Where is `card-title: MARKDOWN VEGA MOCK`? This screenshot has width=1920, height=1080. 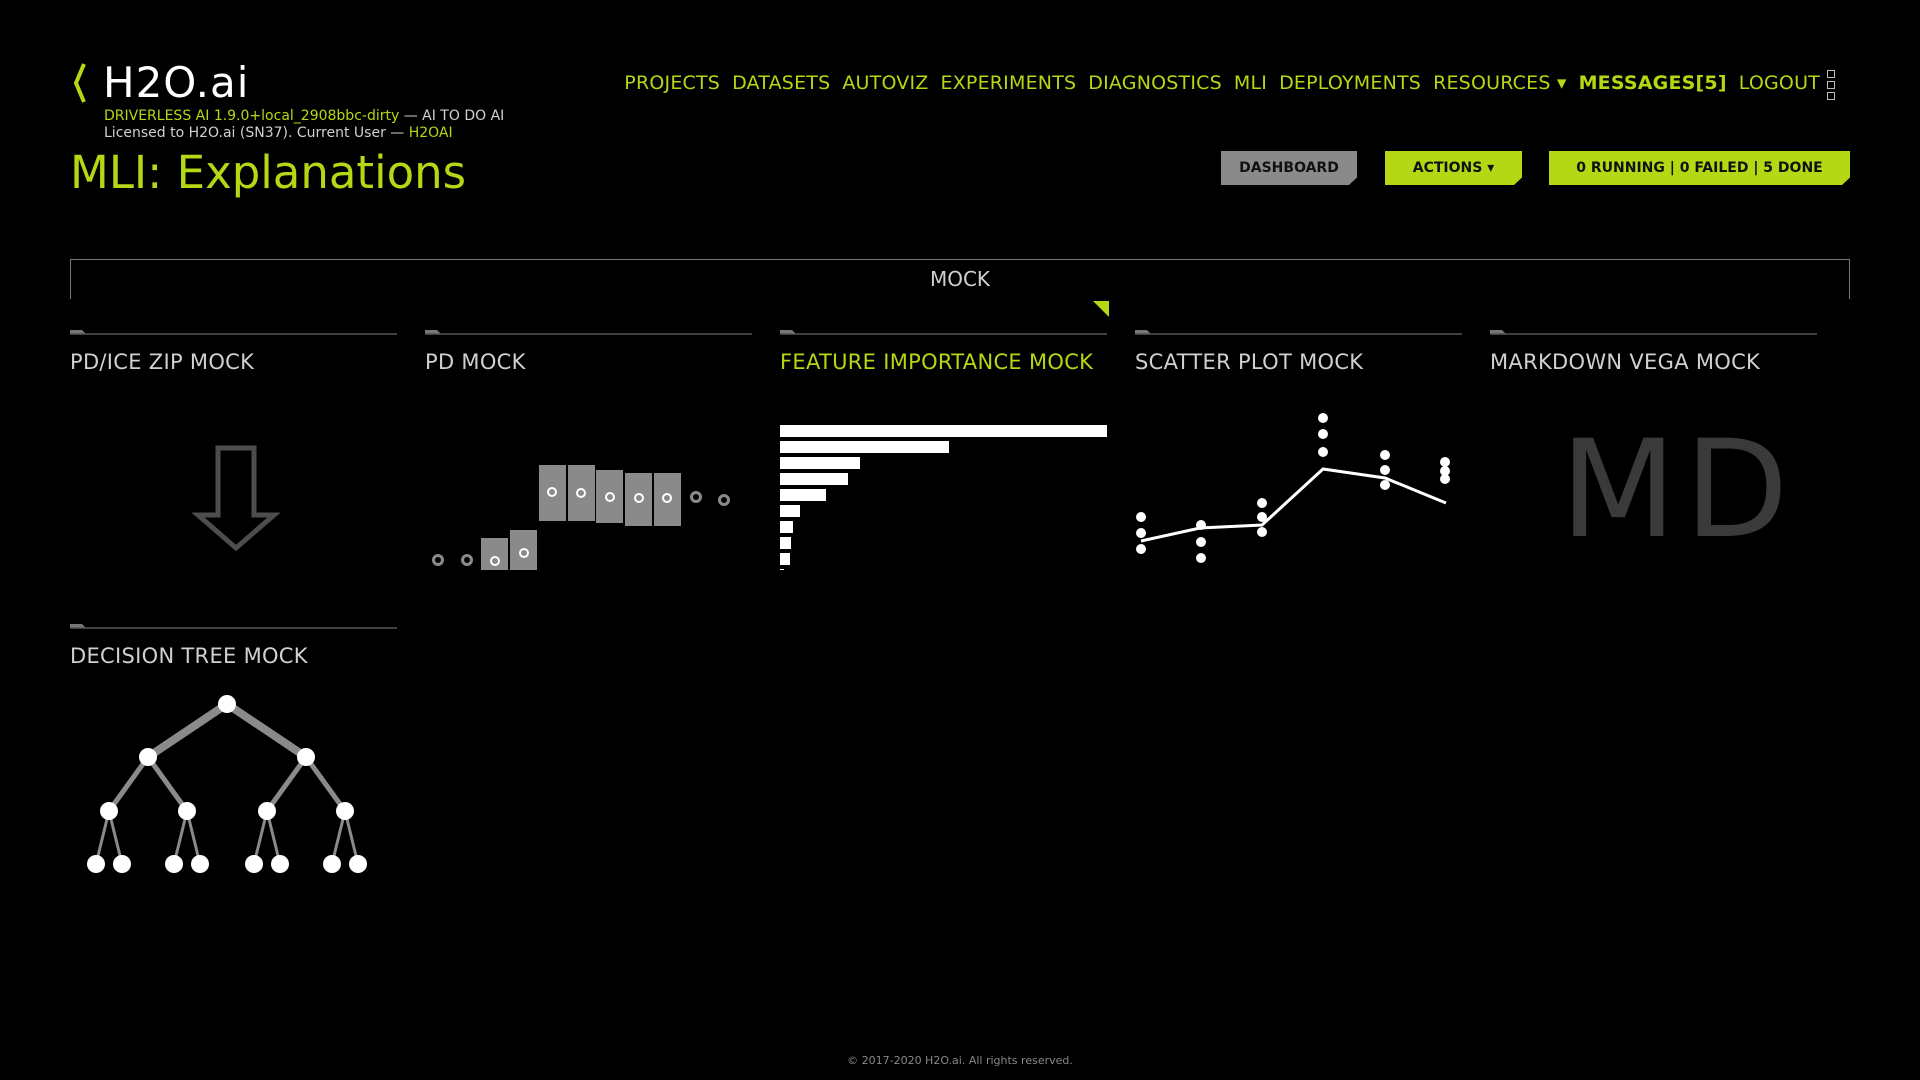 card-title: MARKDOWN VEGA MOCK is located at coordinates (1625, 362).